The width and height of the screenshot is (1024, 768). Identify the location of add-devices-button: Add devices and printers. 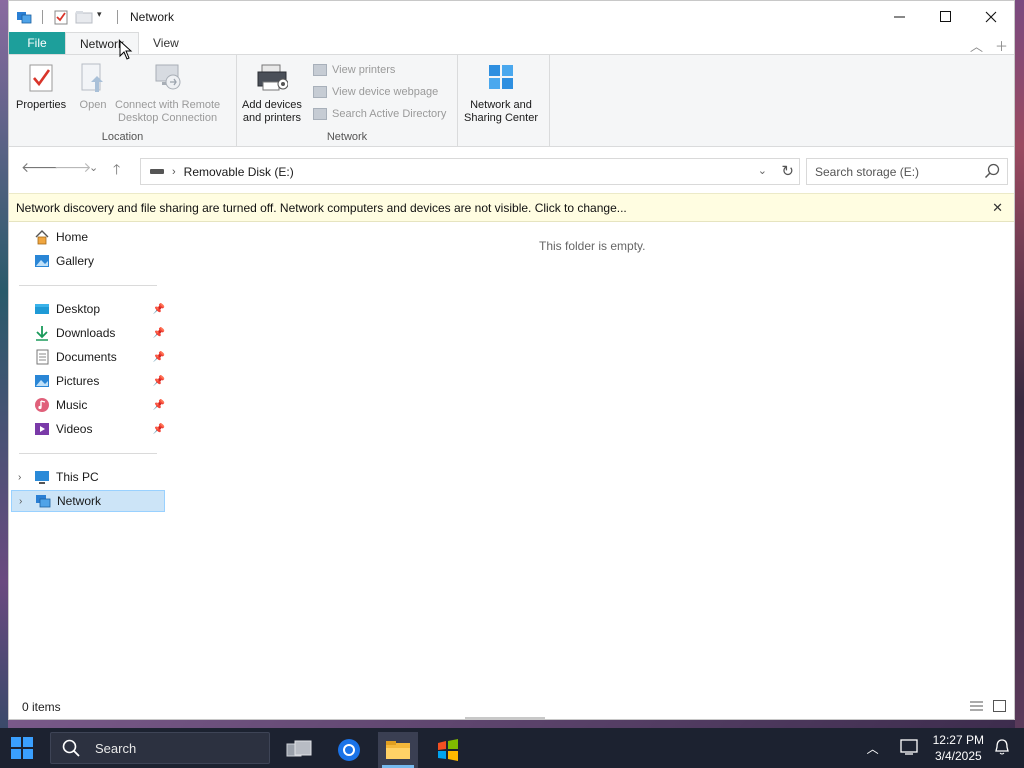
(272, 93).